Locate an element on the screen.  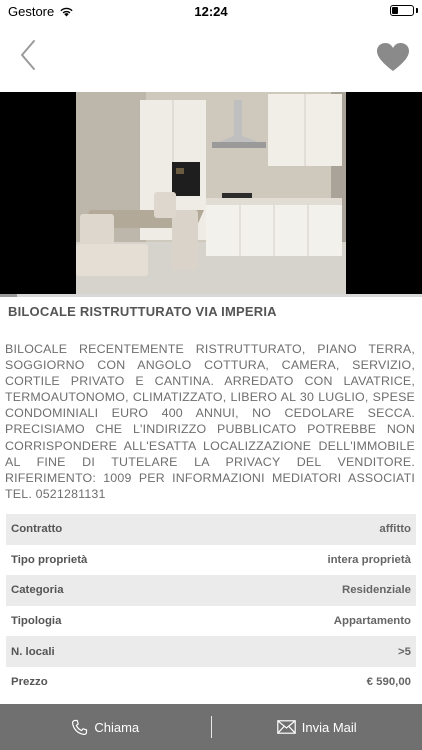
send-mail-button: Invia Mail is located at coordinates (317, 727).